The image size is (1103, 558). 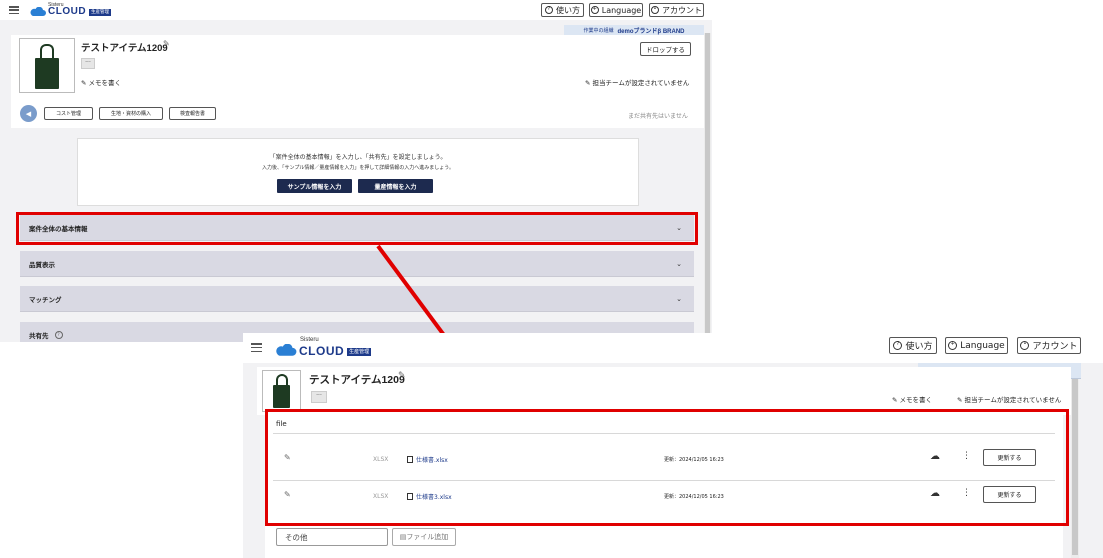 What do you see at coordinates (953, 345) in the screenshot?
I see `globe-icon: +` at bounding box center [953, 345].